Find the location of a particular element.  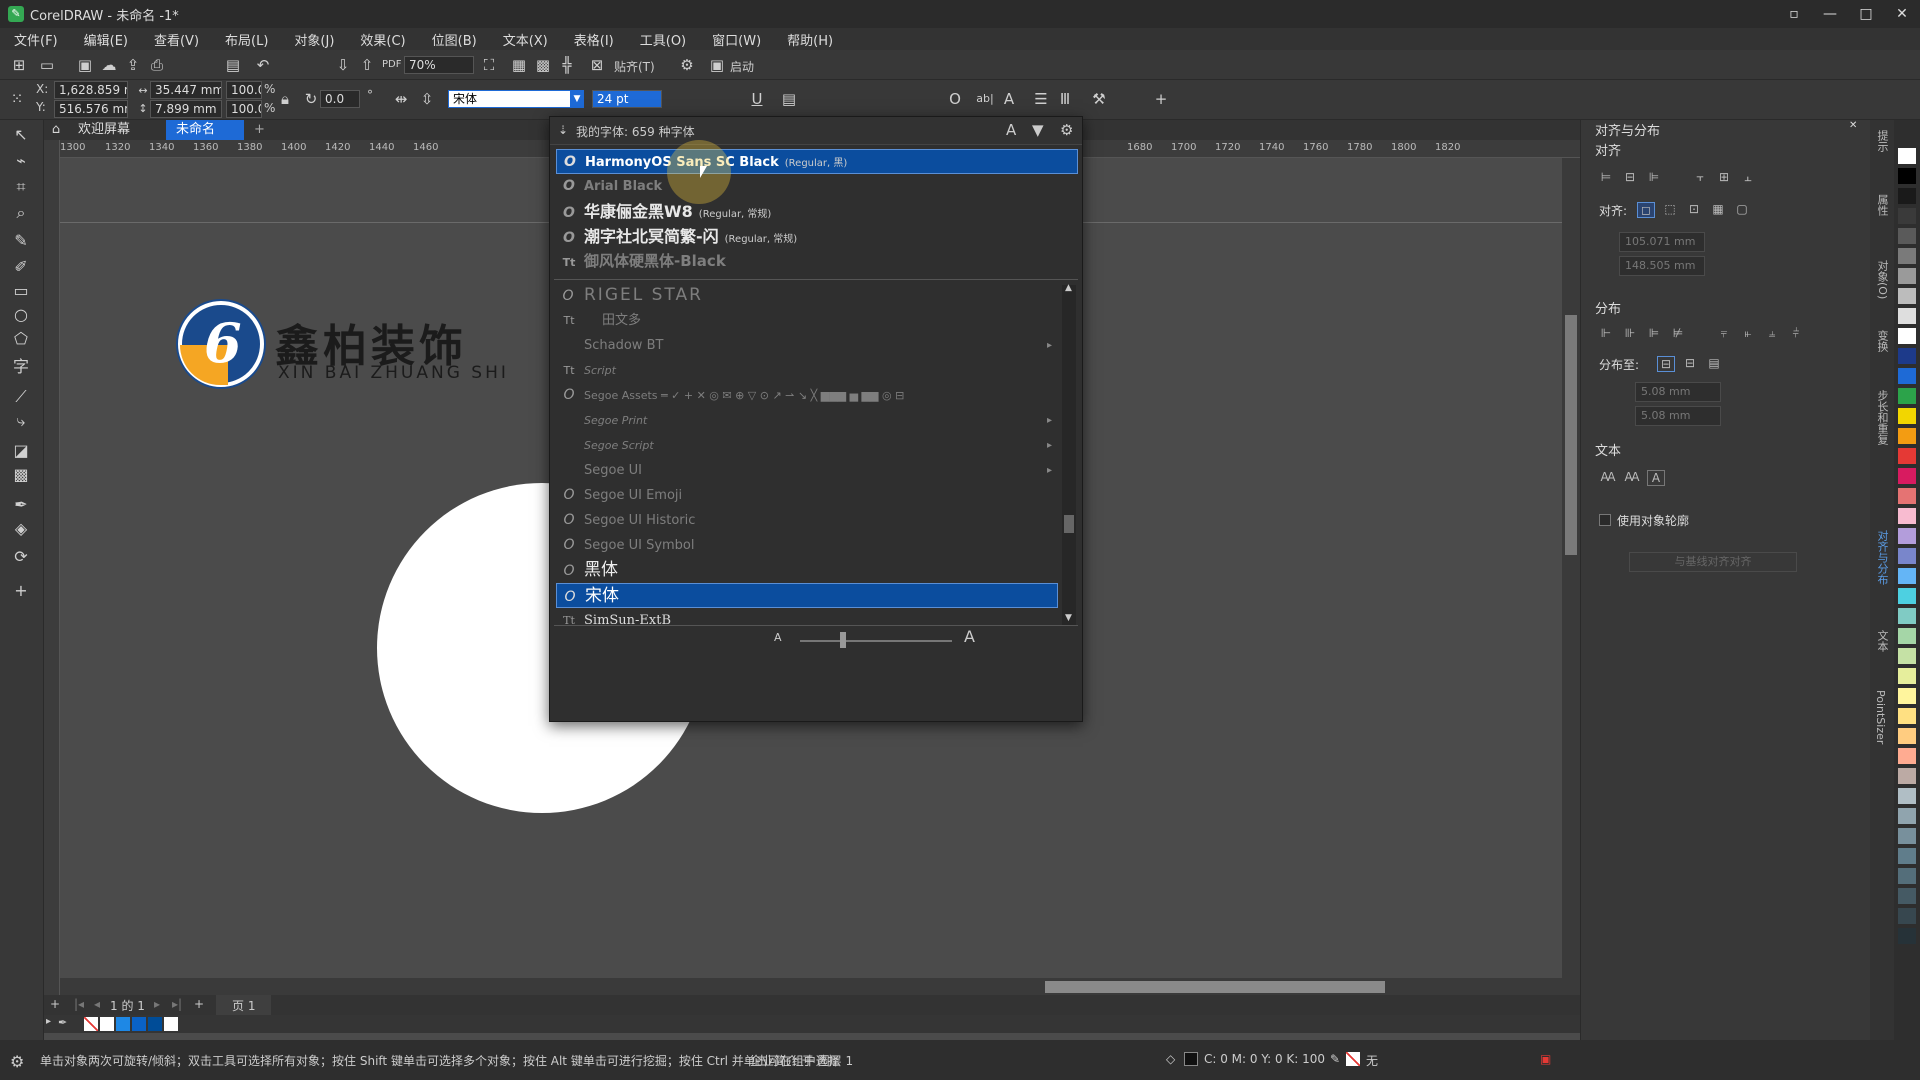

menu-help: 帮助(H) is located at coordinates (810, 39).